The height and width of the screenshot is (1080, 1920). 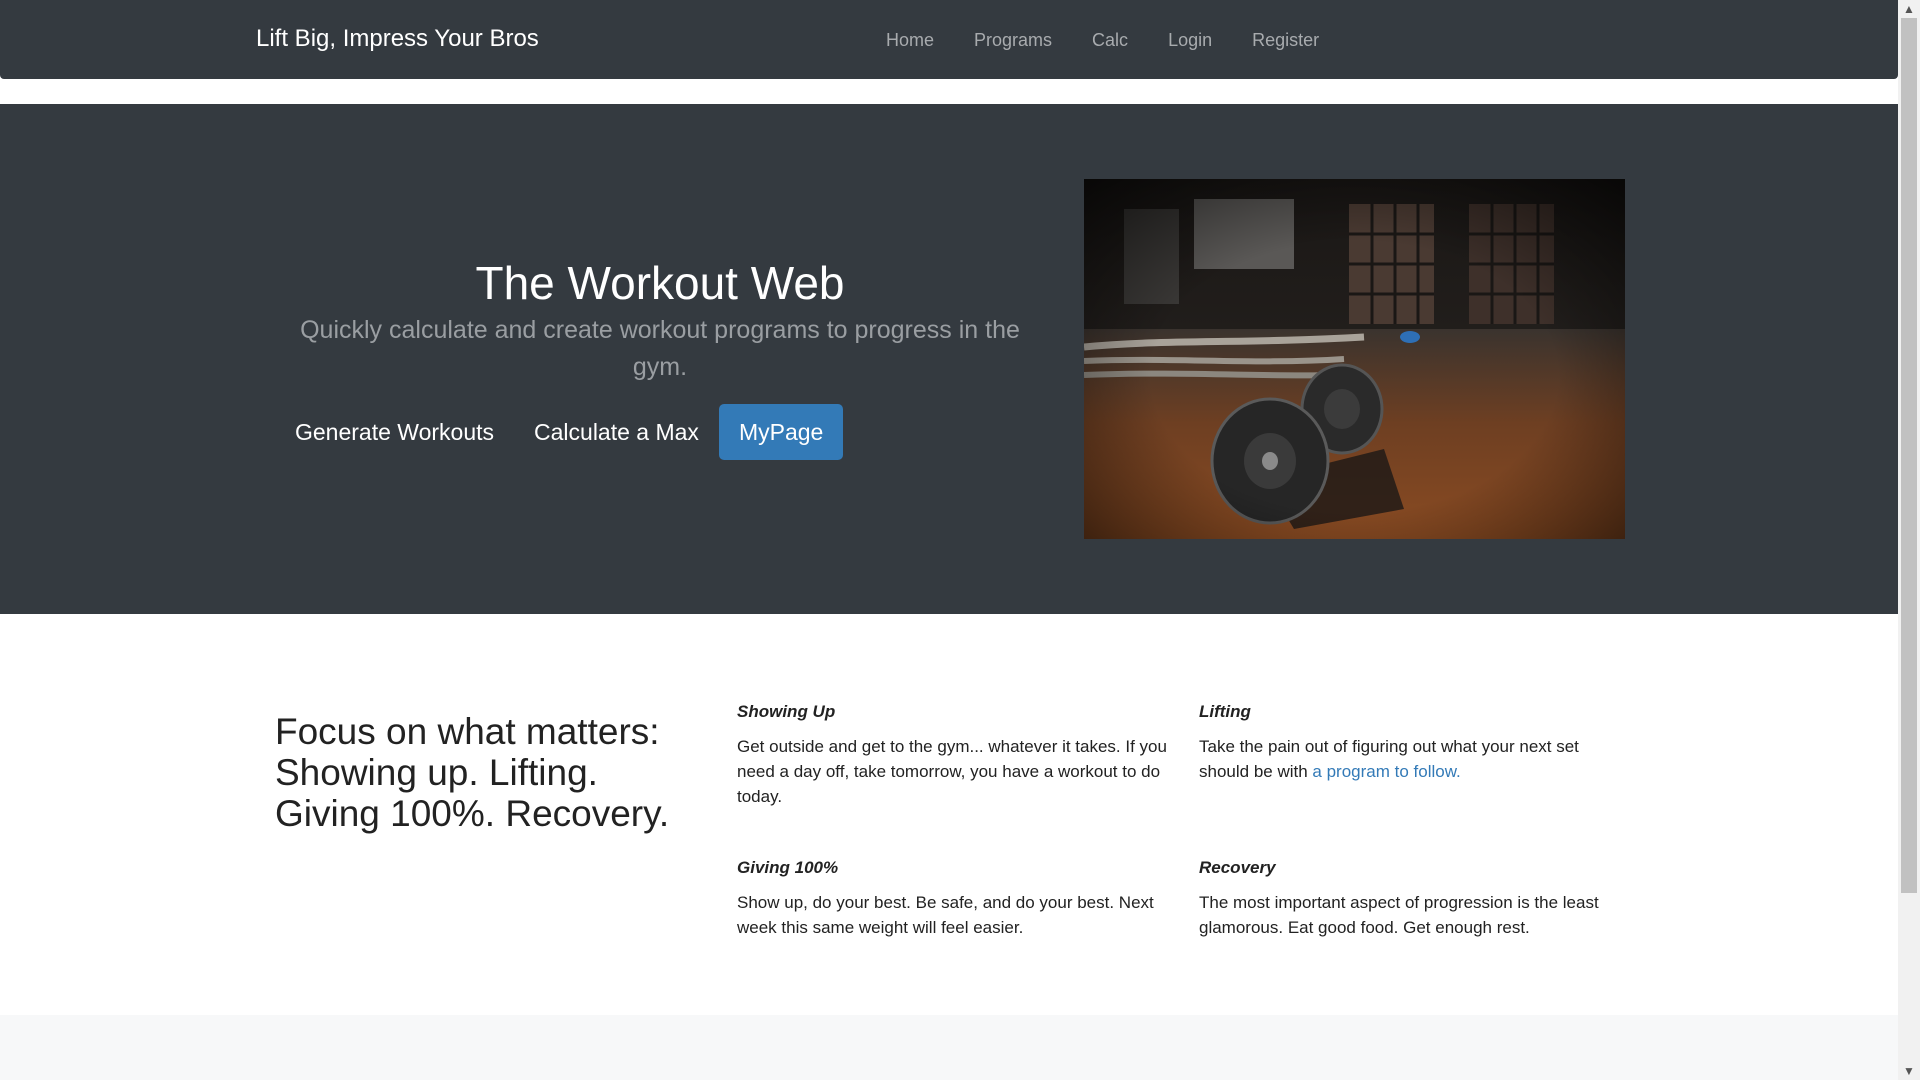 I want to click on nav-link-home: Home, so click(x=910, y=40).